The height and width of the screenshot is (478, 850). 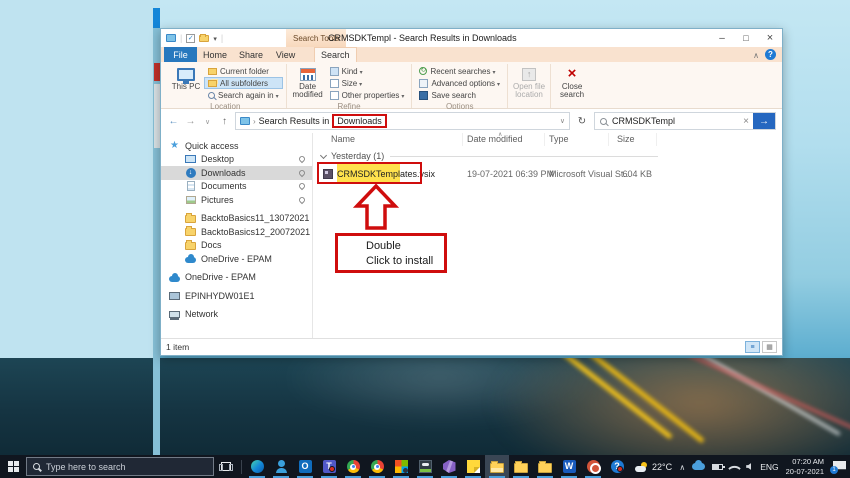 I want to click on search-again-button: Search again in, so click(x=243, y=95).